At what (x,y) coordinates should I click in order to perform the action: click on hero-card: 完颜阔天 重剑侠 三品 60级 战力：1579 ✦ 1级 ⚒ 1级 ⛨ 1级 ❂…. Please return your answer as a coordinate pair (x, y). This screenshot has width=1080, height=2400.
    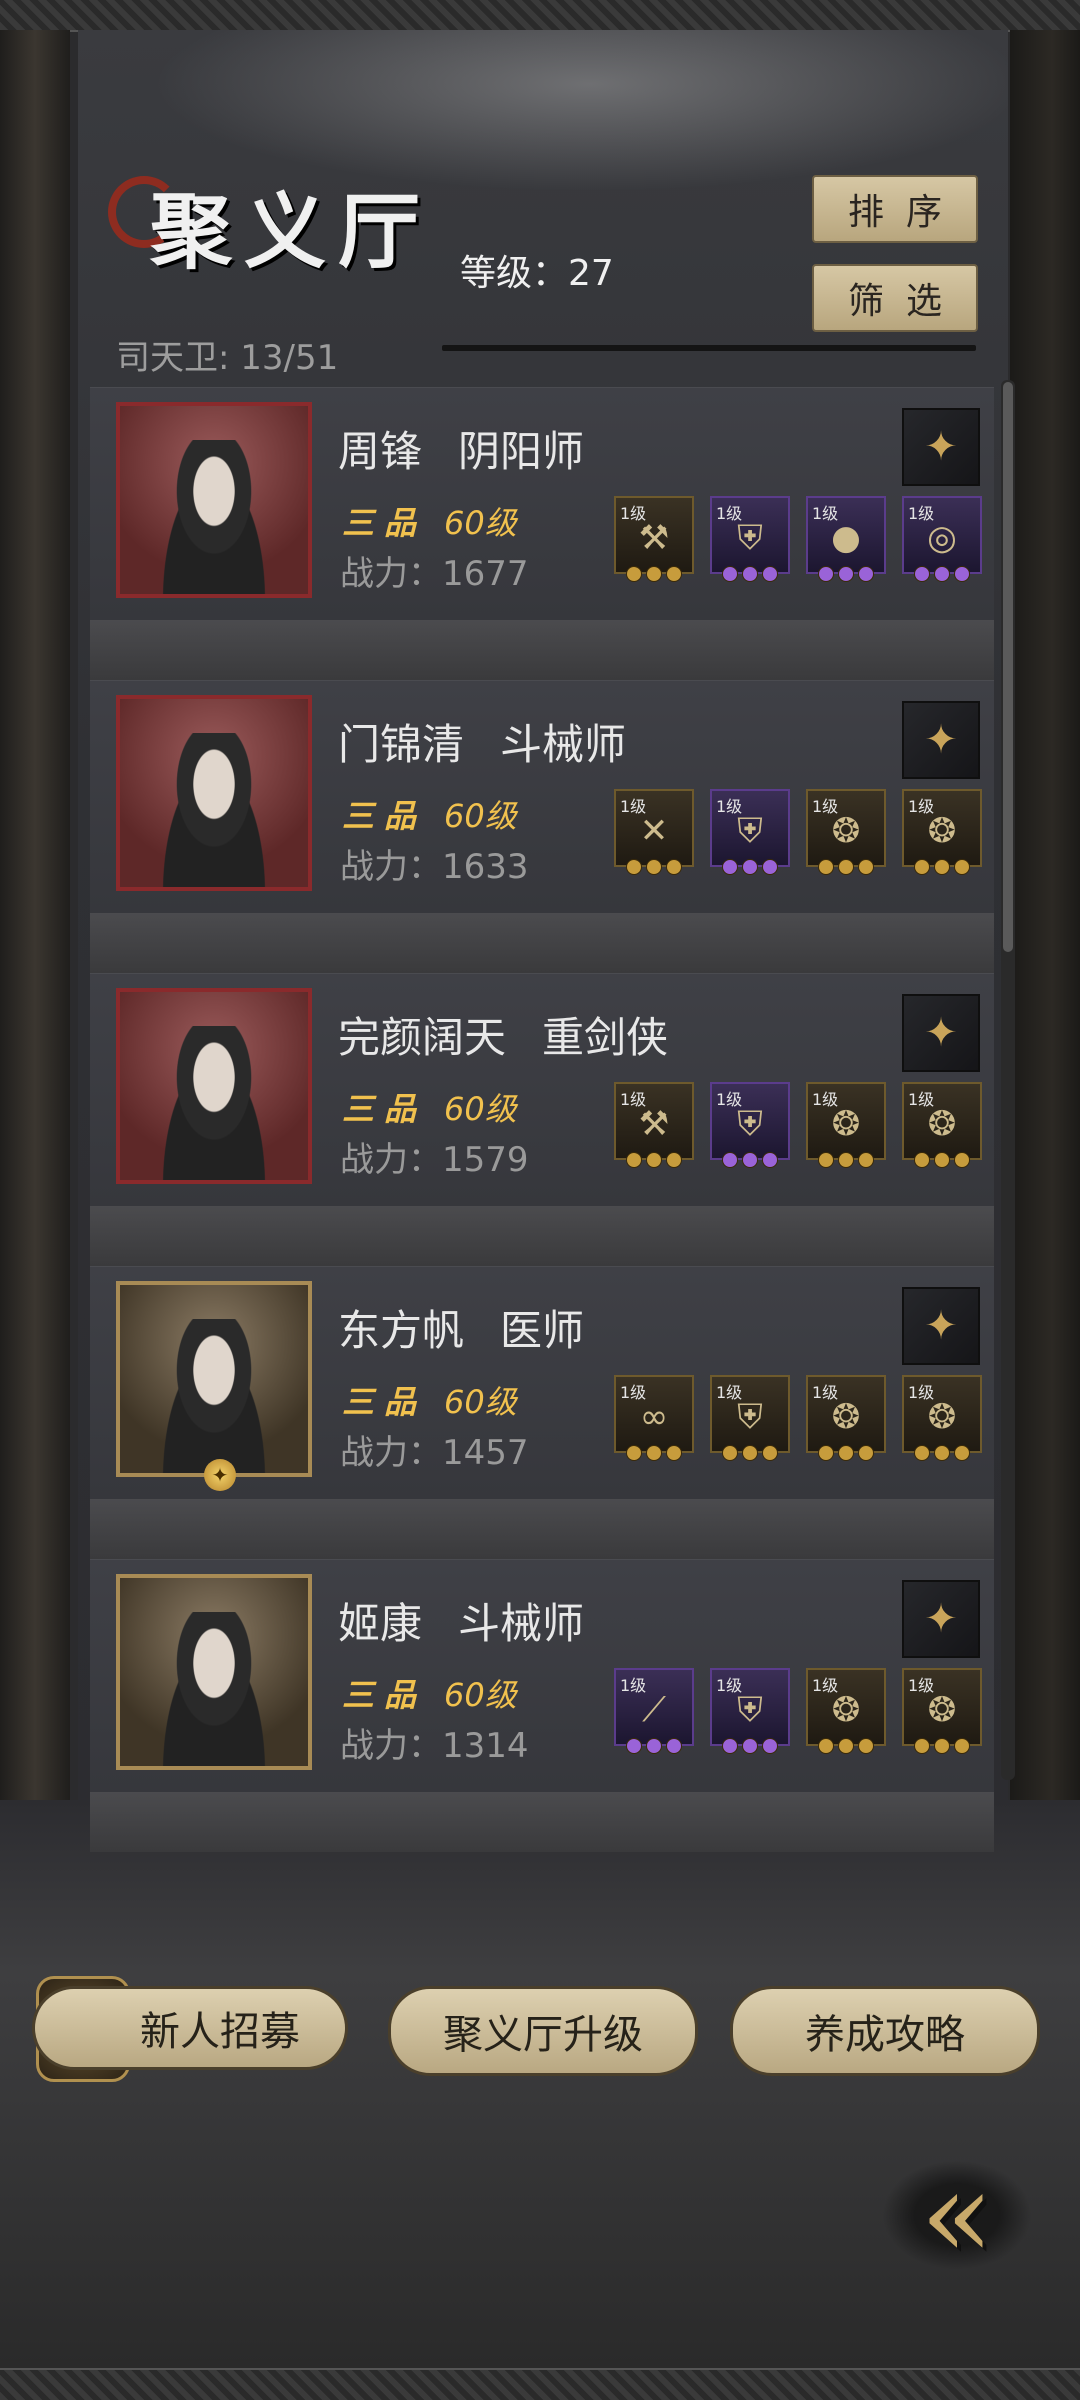
    Looking at the image, I should click on (542, 1119).